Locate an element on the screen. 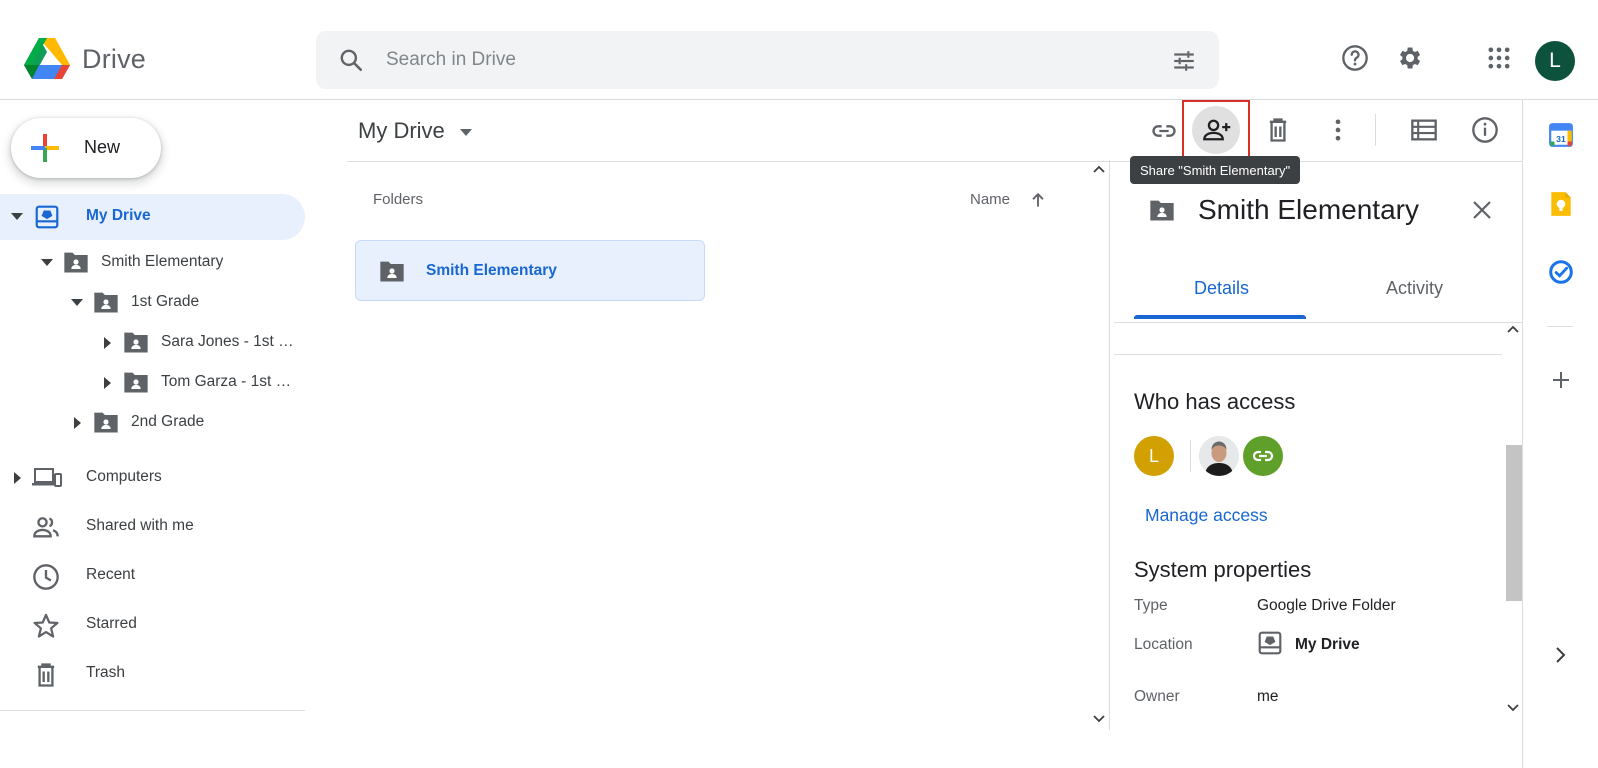  info-icon is located at coordinates (1485, 130).